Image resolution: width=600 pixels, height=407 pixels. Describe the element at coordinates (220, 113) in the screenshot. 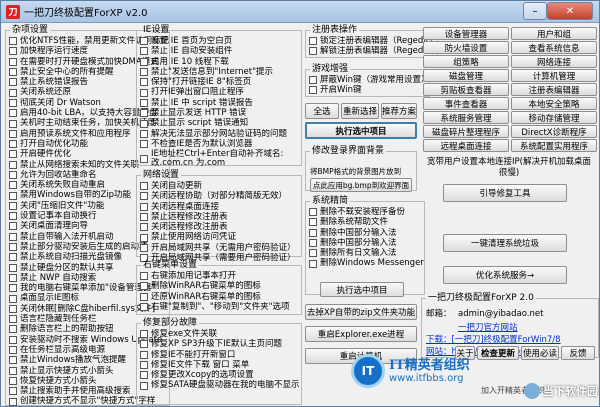

I see `checkbox-item: 禁止显示发送 HTTP 错误` at that location.